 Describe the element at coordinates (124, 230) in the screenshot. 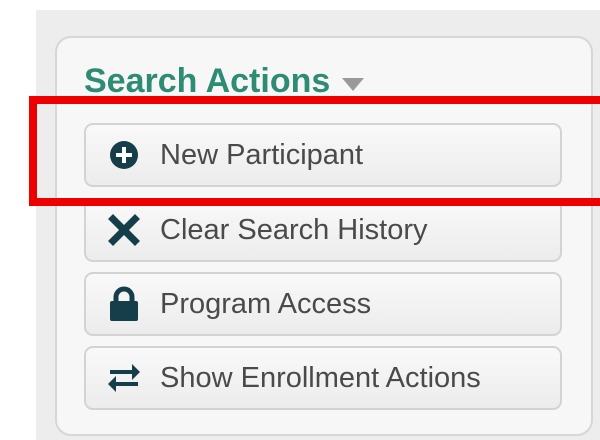

I see `x-icon` at that location.